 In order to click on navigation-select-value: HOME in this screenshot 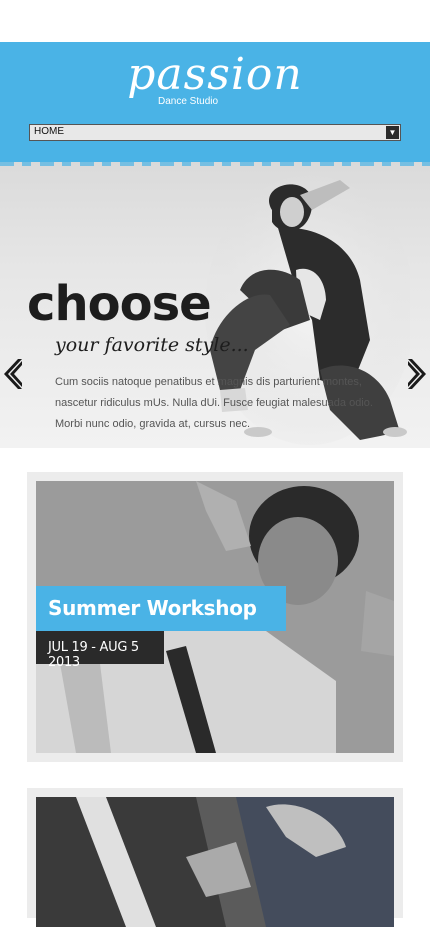, I will do `click(49, 131)`.